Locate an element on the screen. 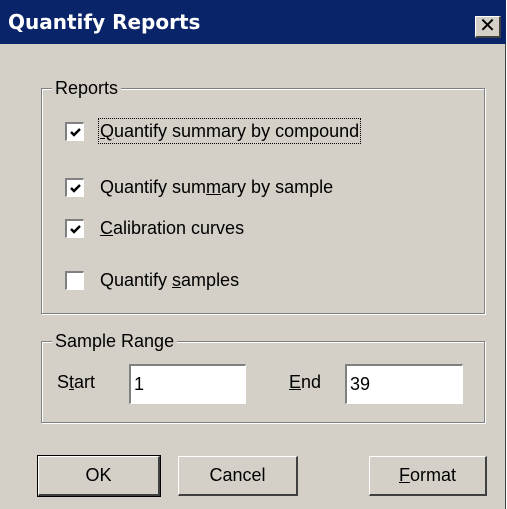 This screenshot has width=507, height=509. checkbox-label: Calibration curves is located at coordinates (172, 228).